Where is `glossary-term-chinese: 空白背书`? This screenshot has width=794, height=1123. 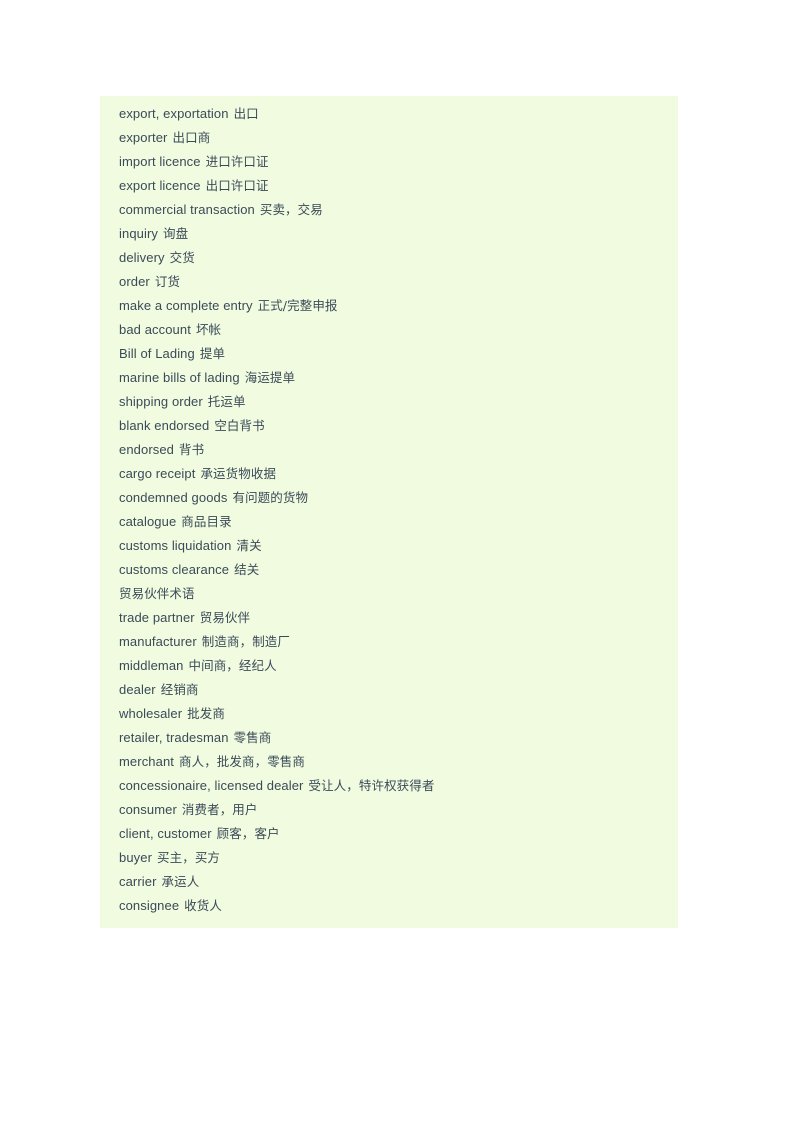
glossary-term-chinese: 空白背书 is located at coordinates (239, 425).